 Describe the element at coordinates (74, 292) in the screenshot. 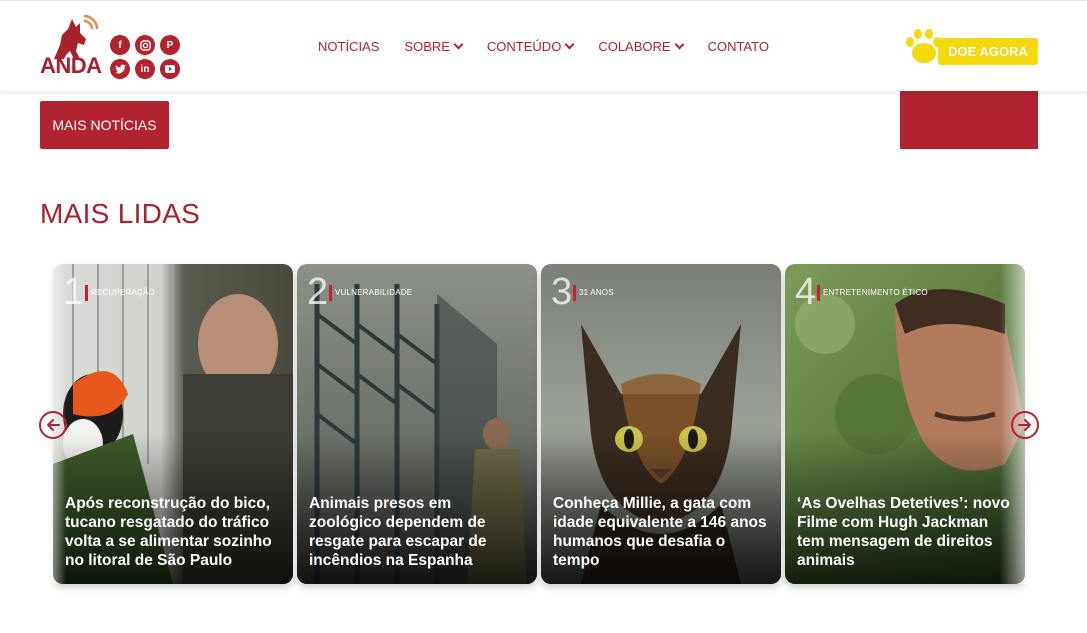

I see `rank-number: 1` at that location.